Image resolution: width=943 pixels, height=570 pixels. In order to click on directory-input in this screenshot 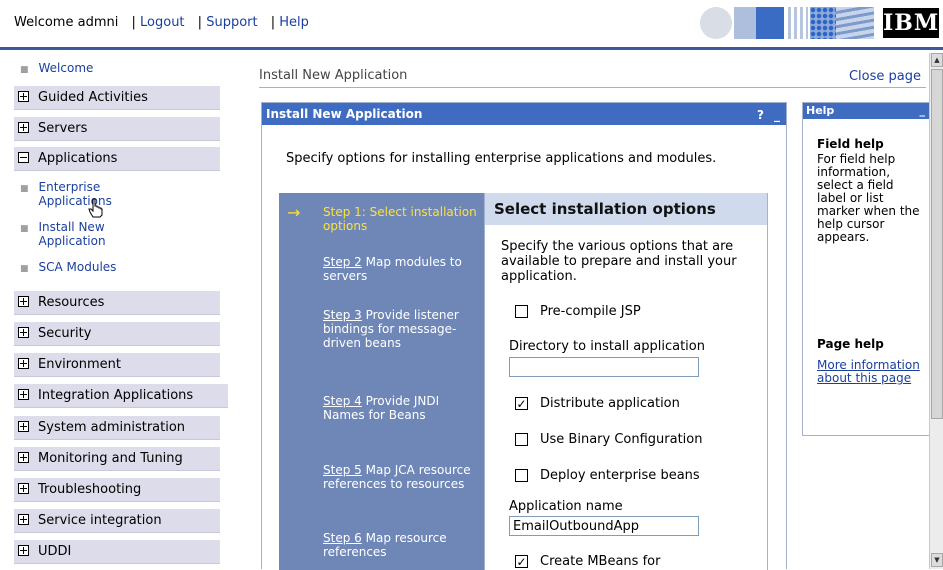, I will do `click(604, 367)`.